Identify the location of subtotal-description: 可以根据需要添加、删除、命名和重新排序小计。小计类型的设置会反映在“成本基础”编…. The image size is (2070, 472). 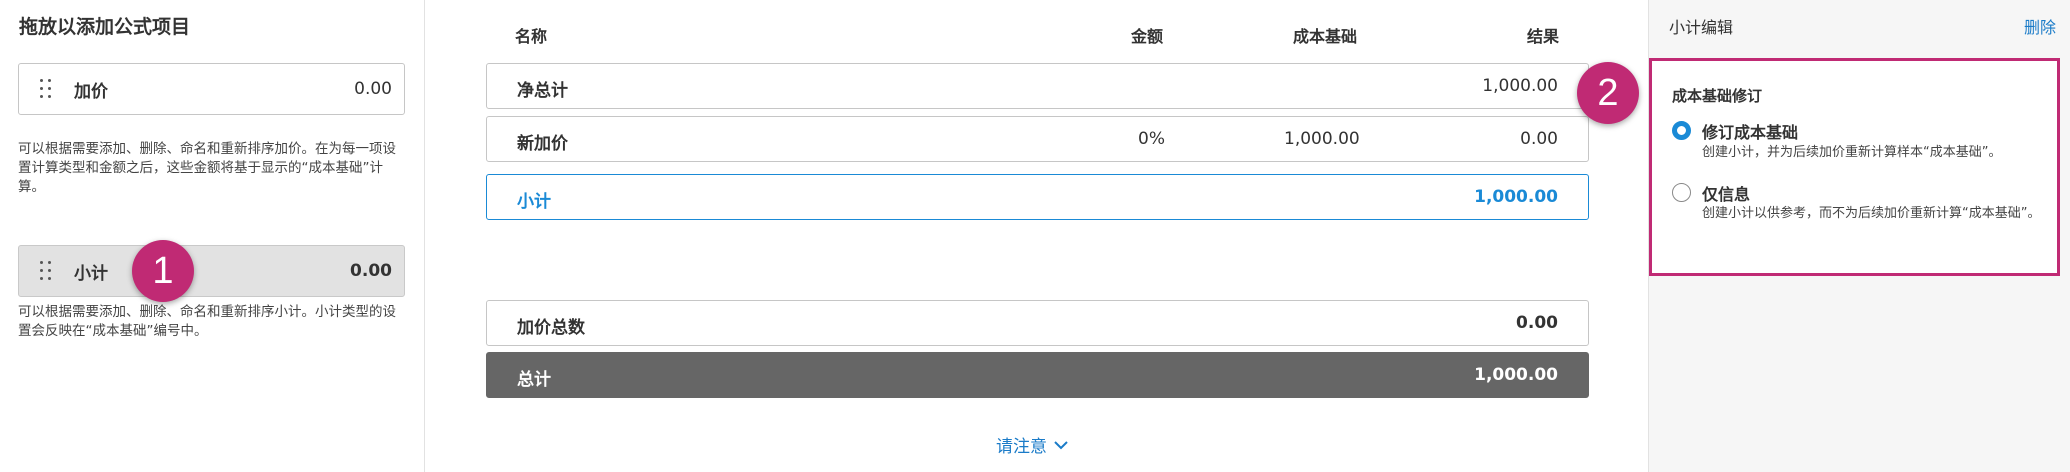
(207, 321).